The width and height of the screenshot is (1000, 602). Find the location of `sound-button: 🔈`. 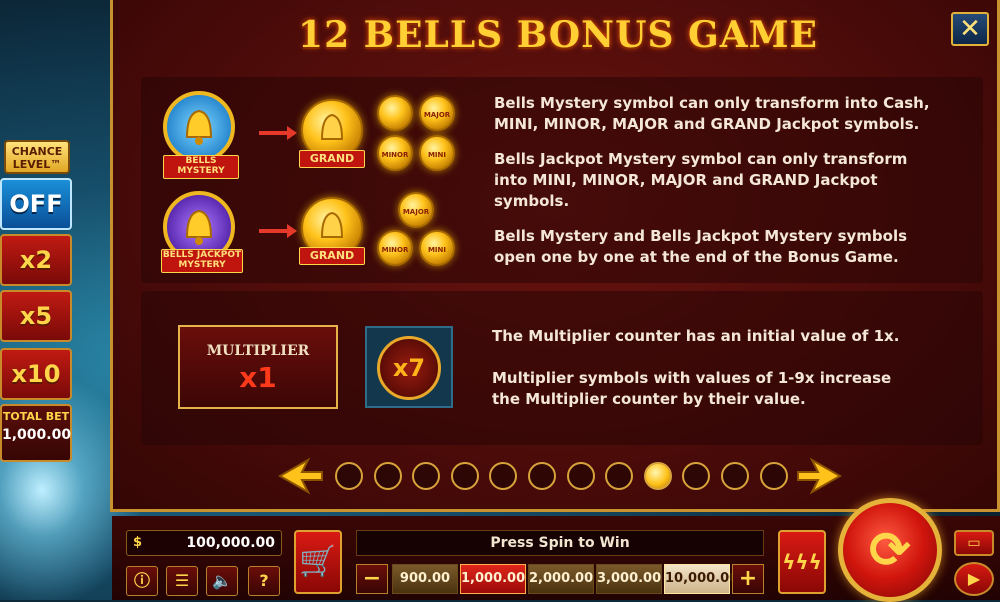

sound-button: 🔈 is located at coordinates (222, 581).